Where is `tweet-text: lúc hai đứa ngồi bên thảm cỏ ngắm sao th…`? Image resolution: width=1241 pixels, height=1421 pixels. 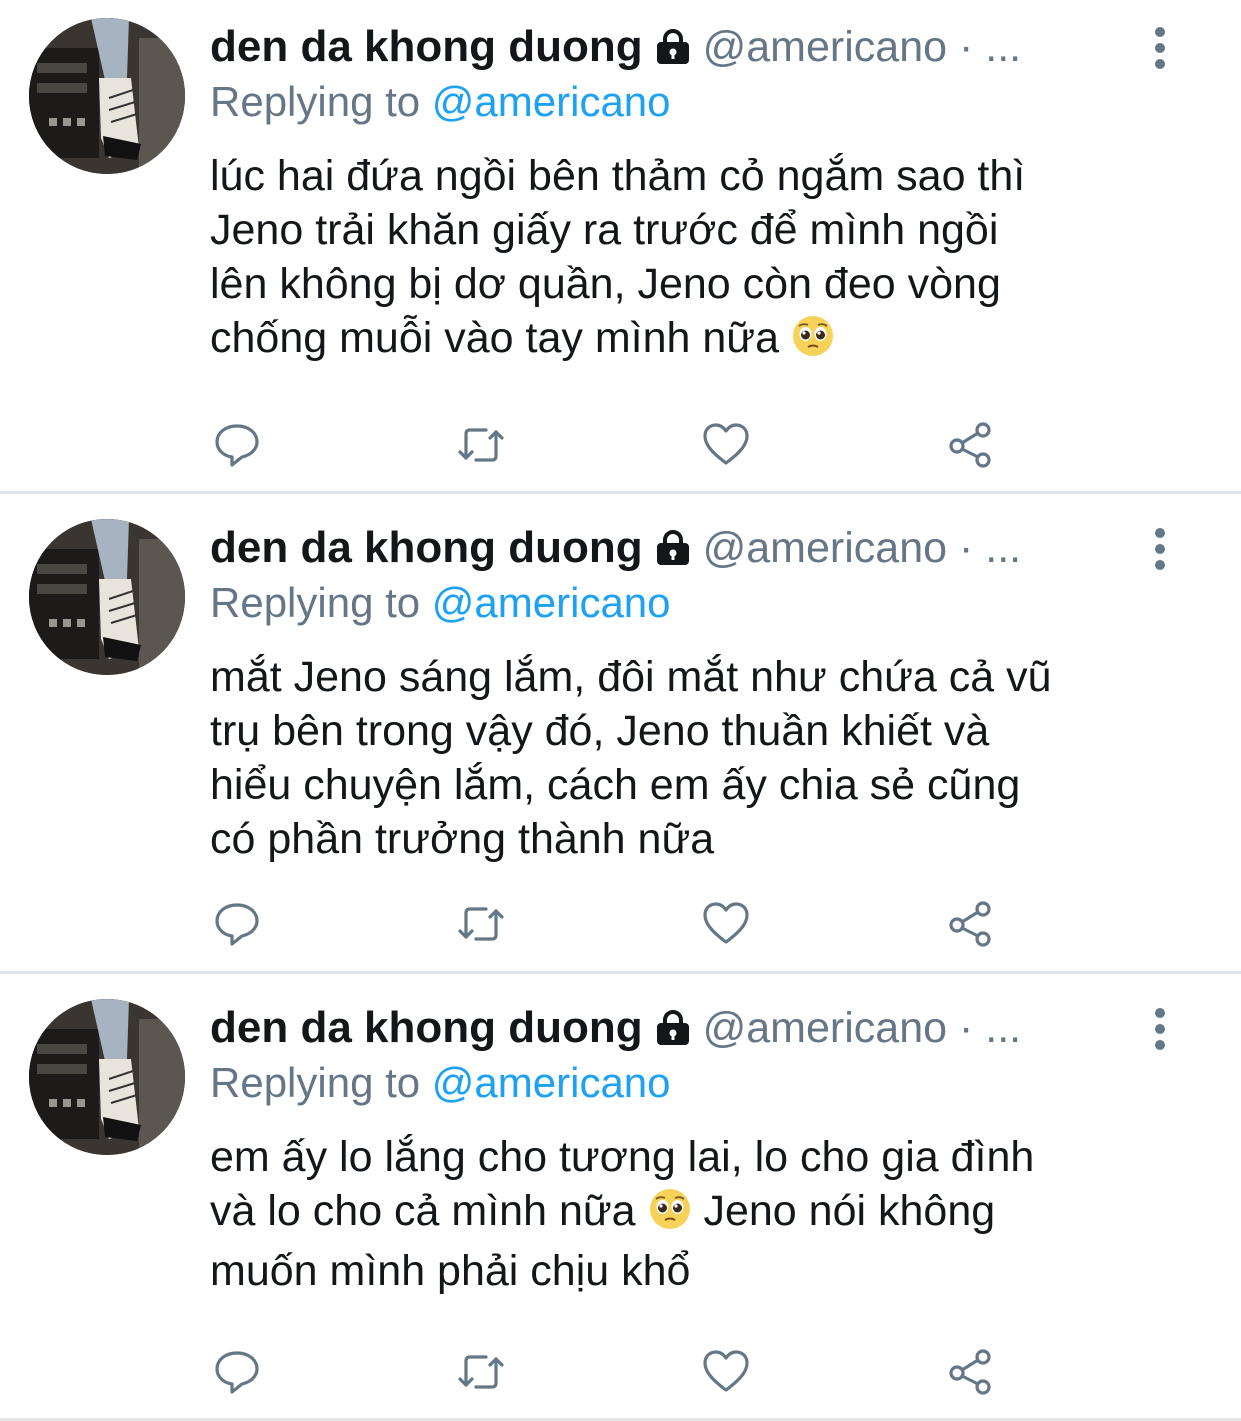
tweet-text: lúc hai đứa ngồi bên thảm cỏ ngắm sao th… is located at coordinates (690, 260).